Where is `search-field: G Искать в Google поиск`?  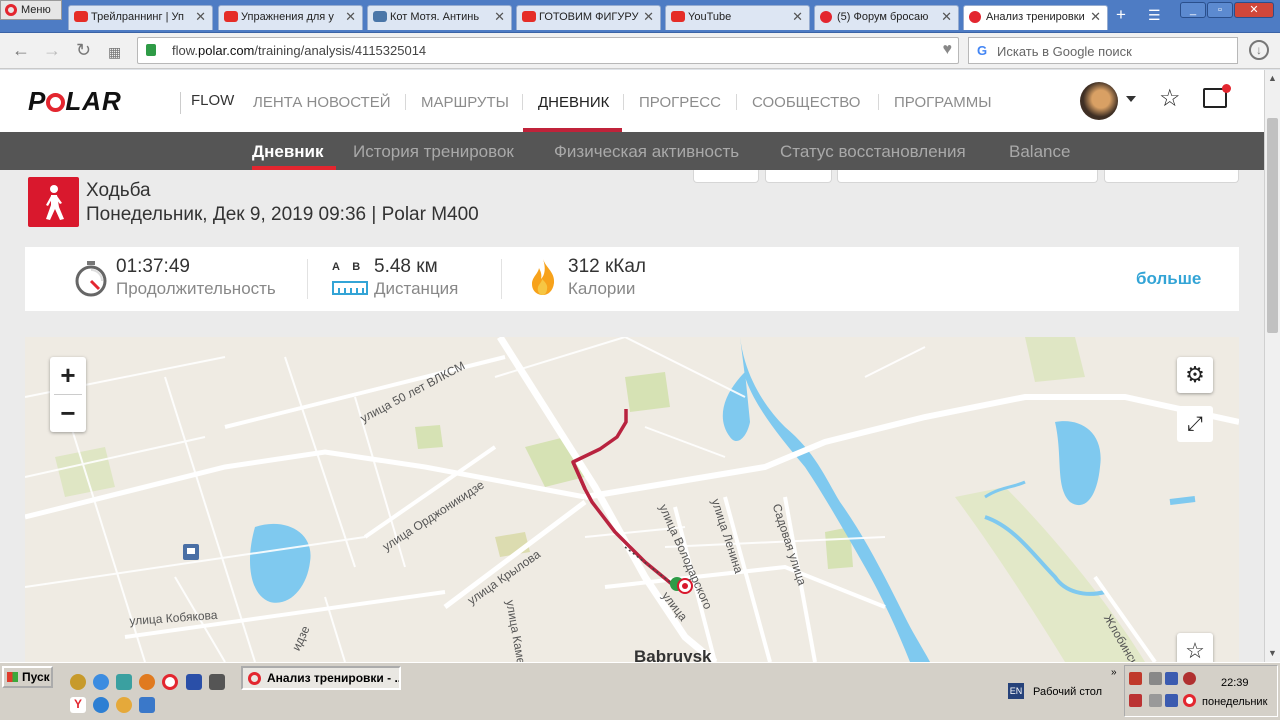
search-field: G Искать в Google поиск is located at coordinates (1103, 50).